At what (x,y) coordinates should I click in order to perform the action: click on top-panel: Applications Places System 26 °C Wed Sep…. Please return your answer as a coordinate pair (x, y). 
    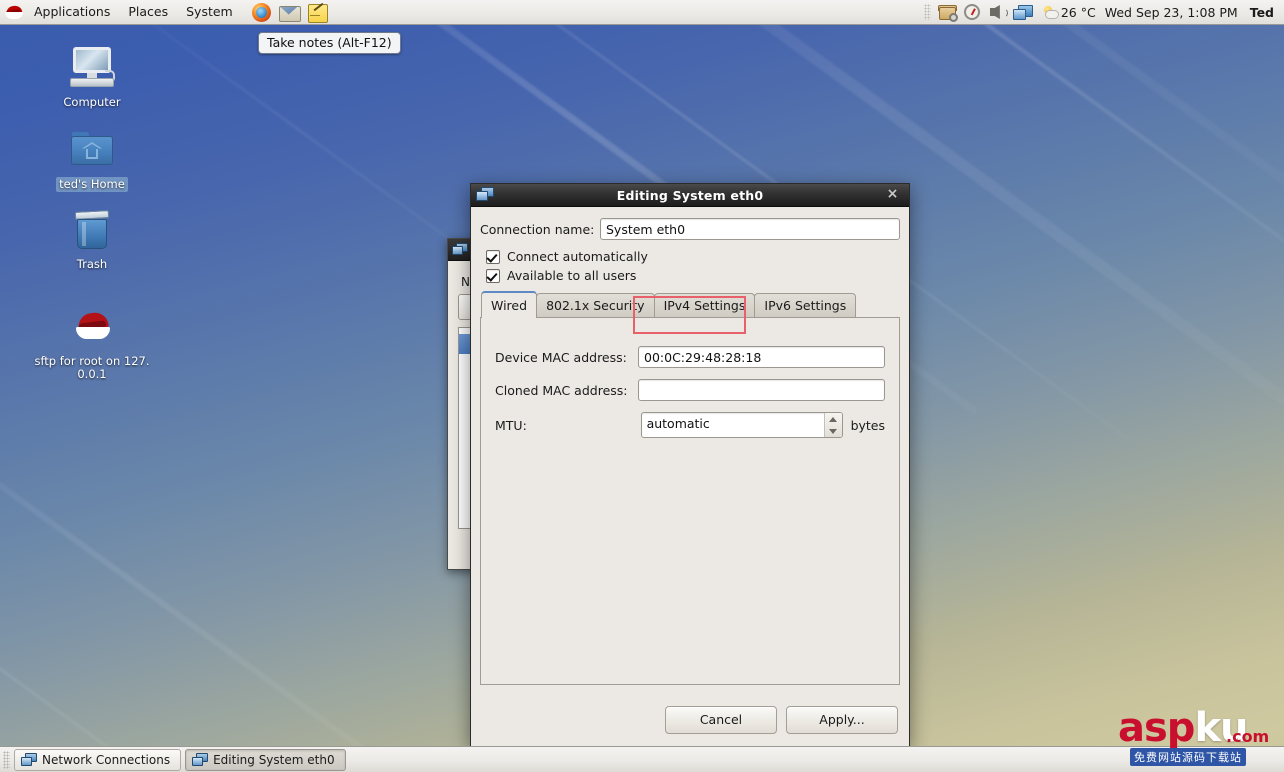
    Looking at the image, I should click on (642, 12).